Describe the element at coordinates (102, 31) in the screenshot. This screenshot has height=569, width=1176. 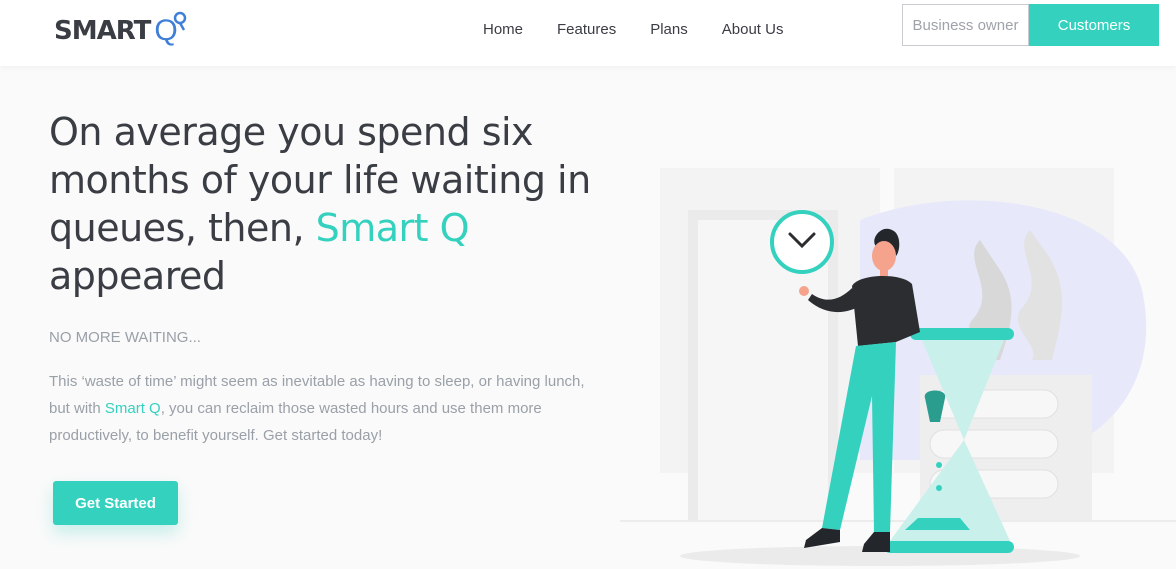
I see `logo-text: SMART` at that location.